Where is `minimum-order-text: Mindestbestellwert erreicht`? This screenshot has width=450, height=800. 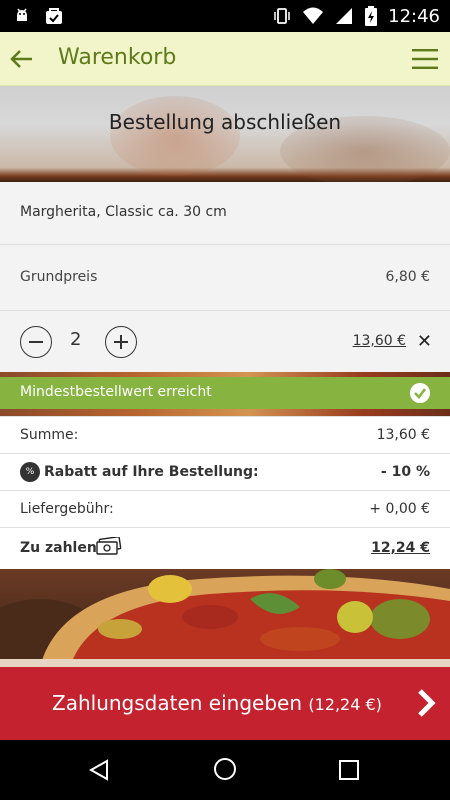
minimum-order-text: Mindestbestellwert erreicht is located at coordinates (116, 392).